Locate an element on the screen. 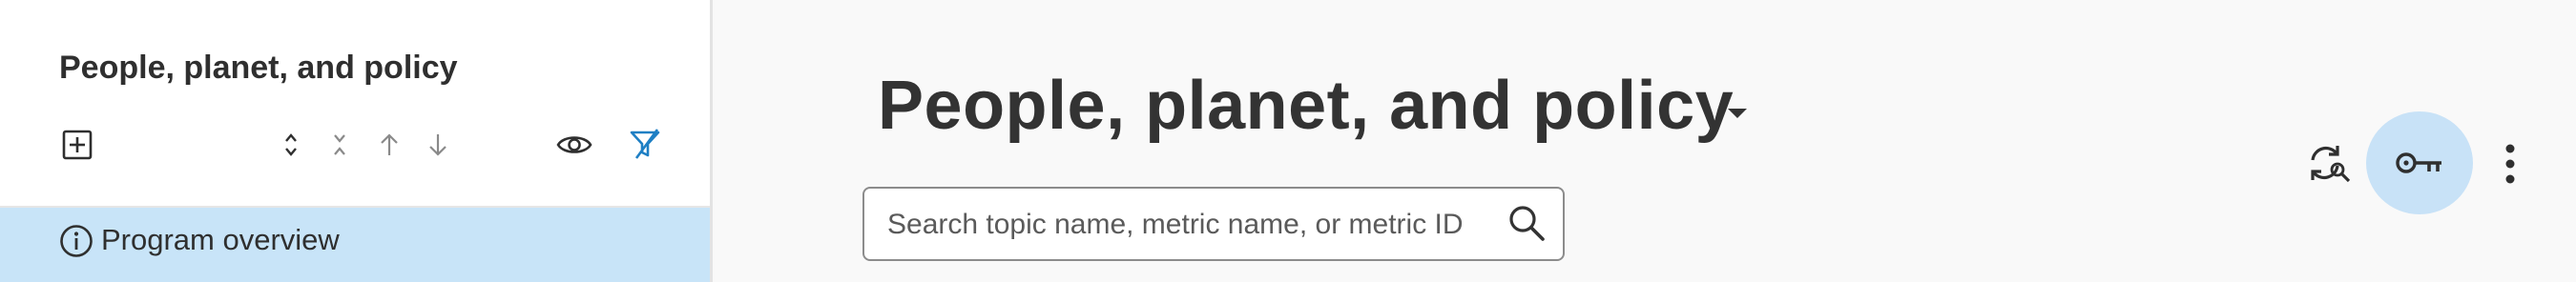 The width and height of the screenshot is (2576, 282). kebab-menu-icon is located at coordinates (2510, 164).